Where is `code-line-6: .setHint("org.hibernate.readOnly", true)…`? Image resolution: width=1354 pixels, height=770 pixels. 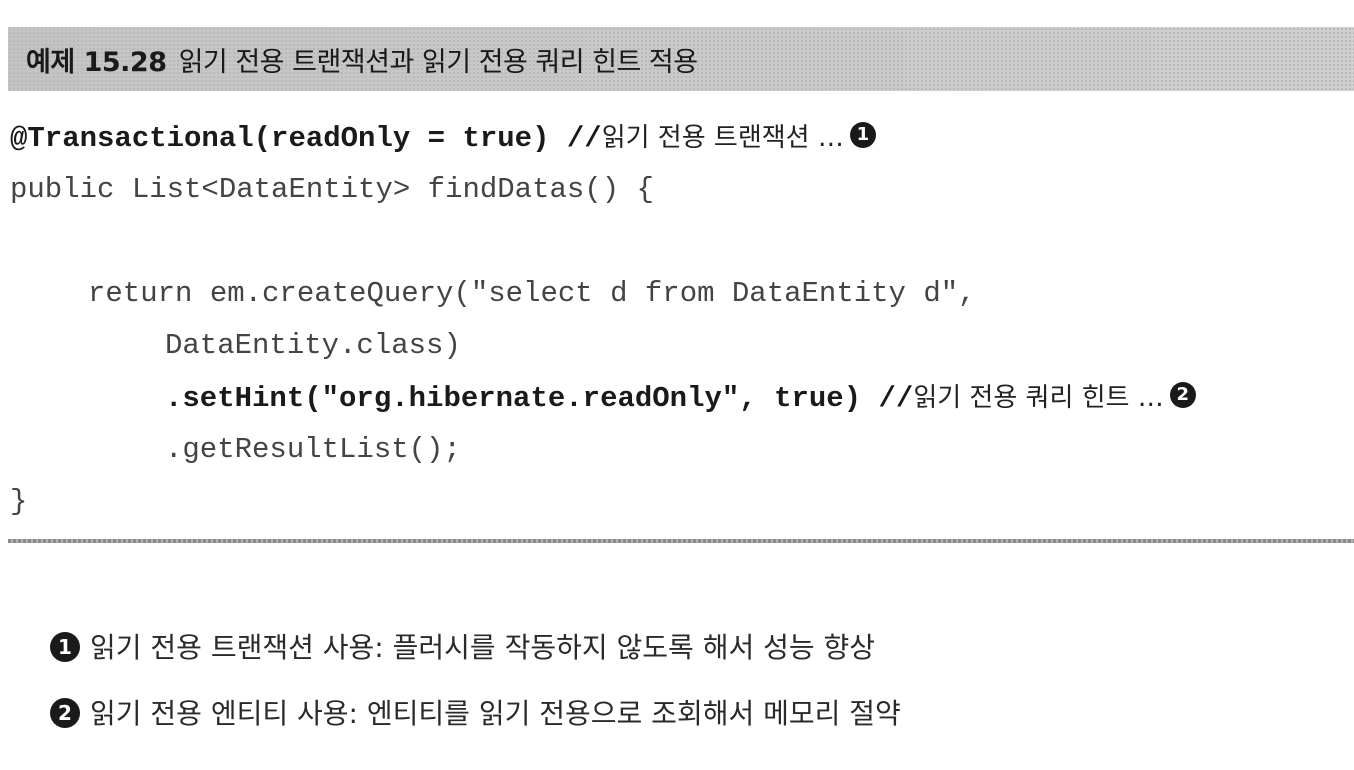
code-line-6: .setHint("org.hibernate.readOnly", true)… is located at coordinates (680, 398).